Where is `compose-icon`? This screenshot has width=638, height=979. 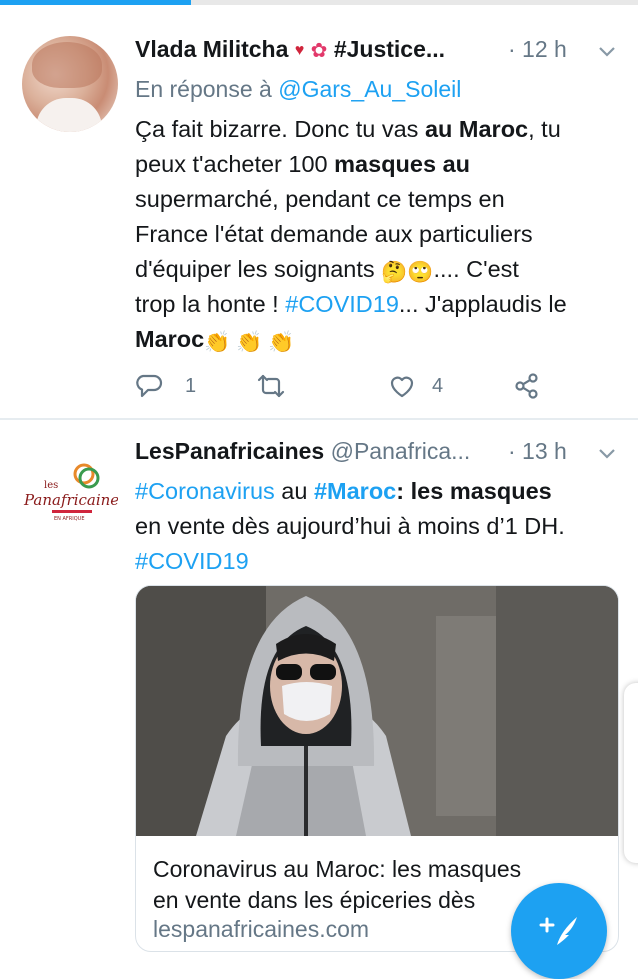 compose-icon is located at coordinates (558, 931).